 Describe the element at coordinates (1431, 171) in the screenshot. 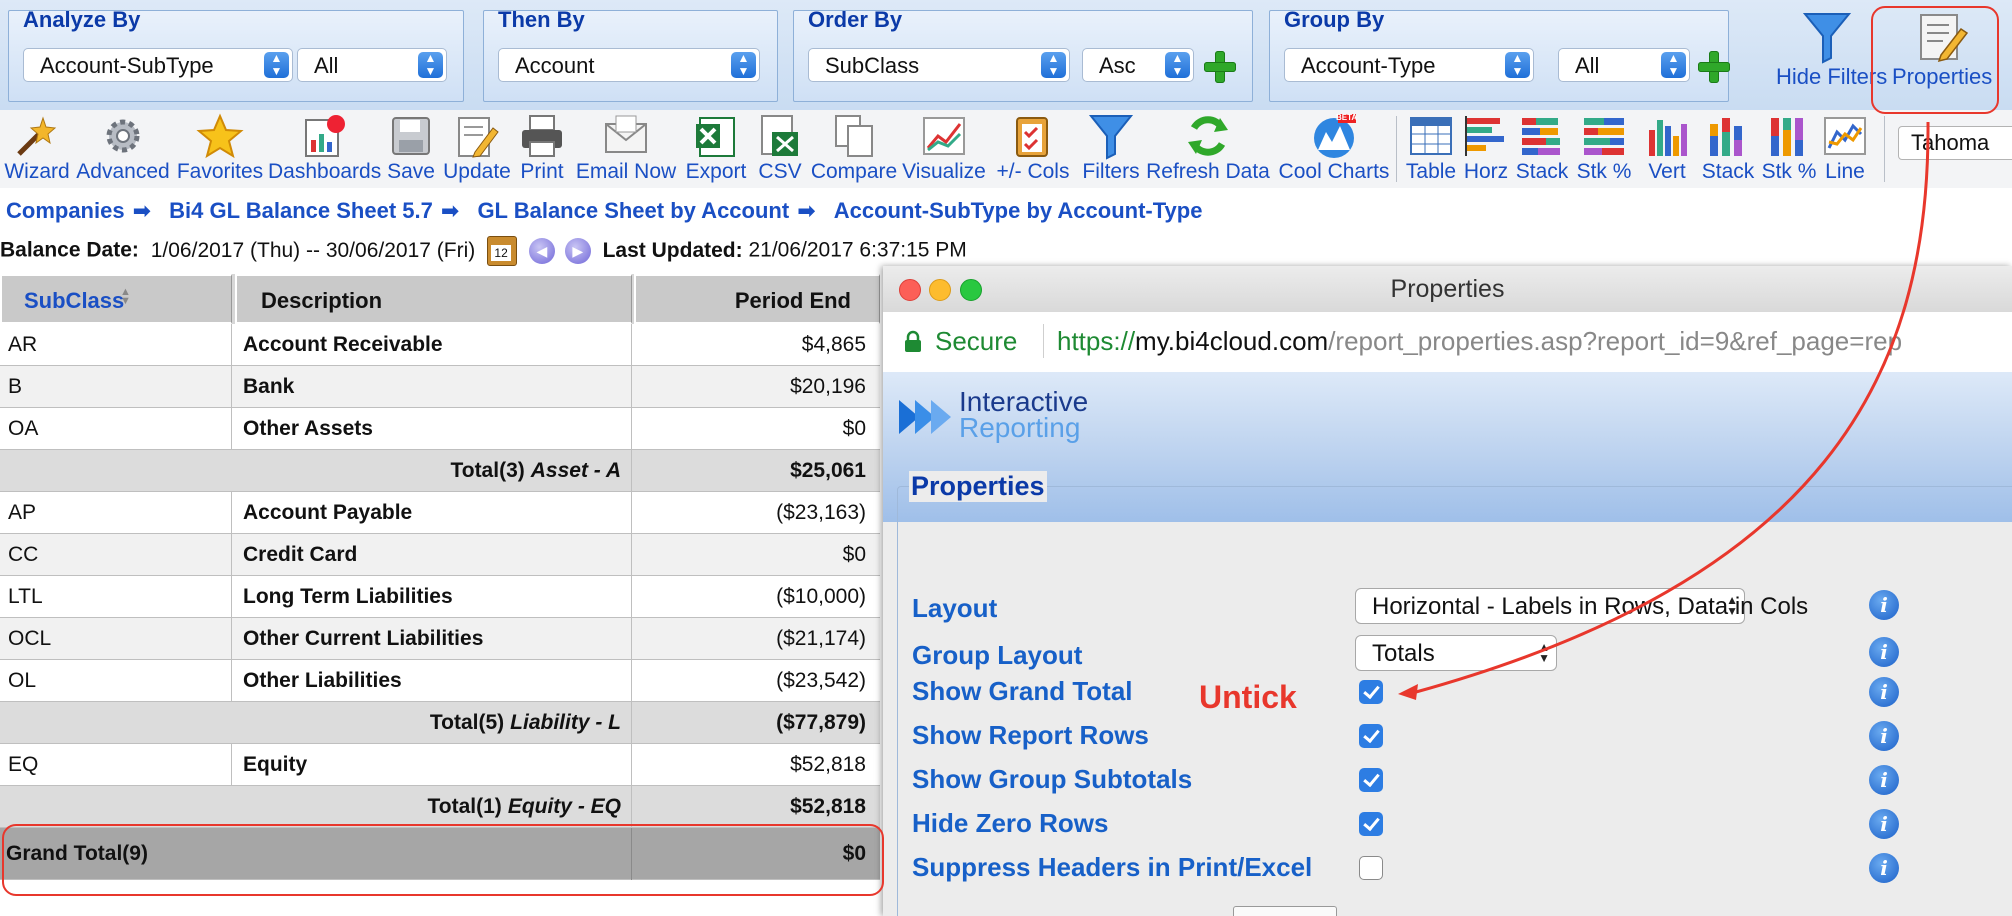

I see `table-view-label: Table` at that location.